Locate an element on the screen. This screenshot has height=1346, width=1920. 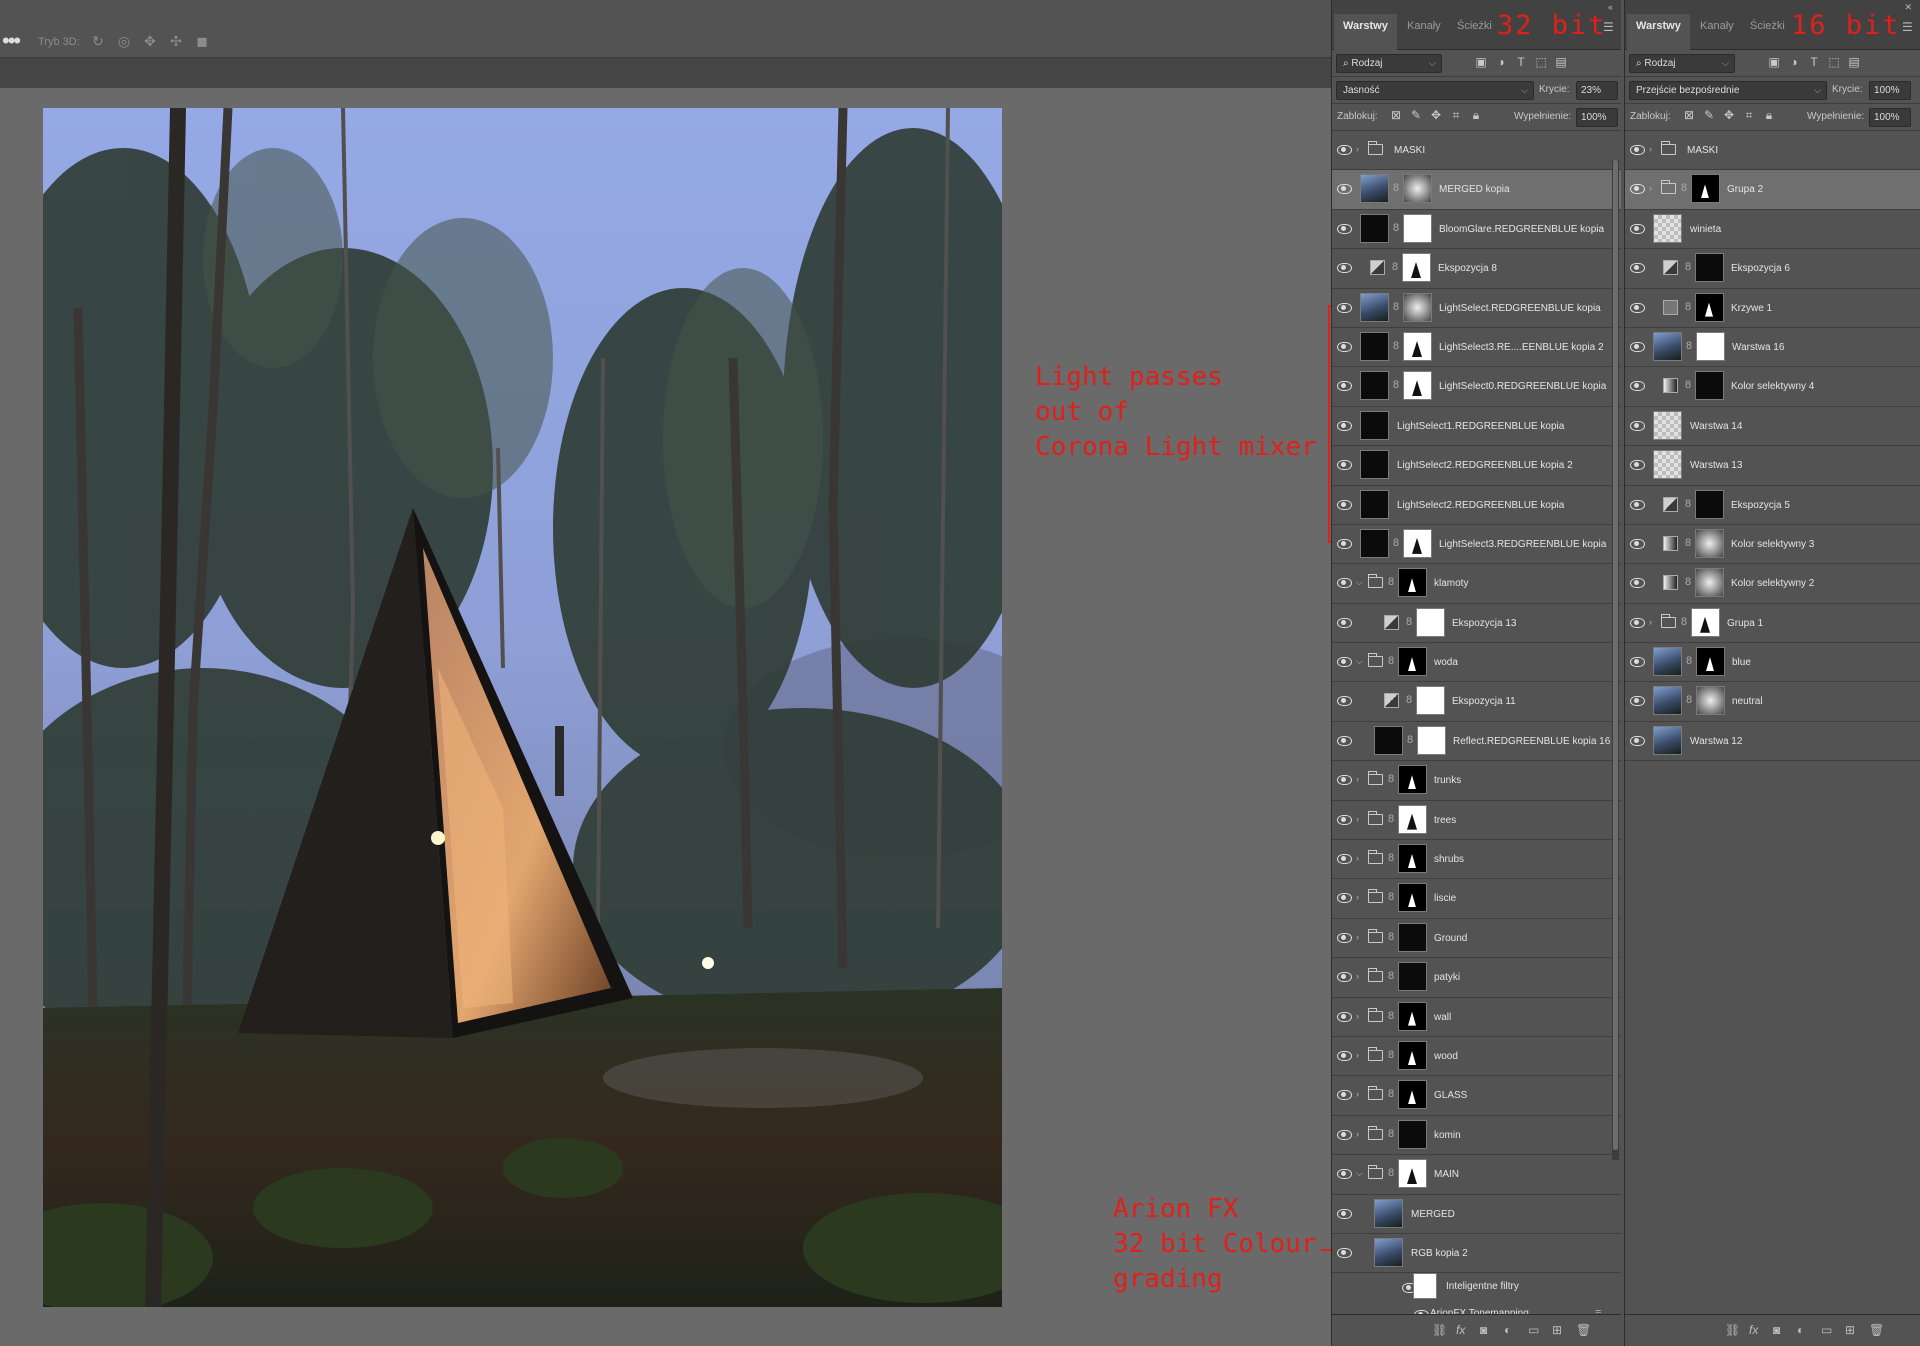
layer-row: Warstwa 14 is located at coordinates (1772, 427).